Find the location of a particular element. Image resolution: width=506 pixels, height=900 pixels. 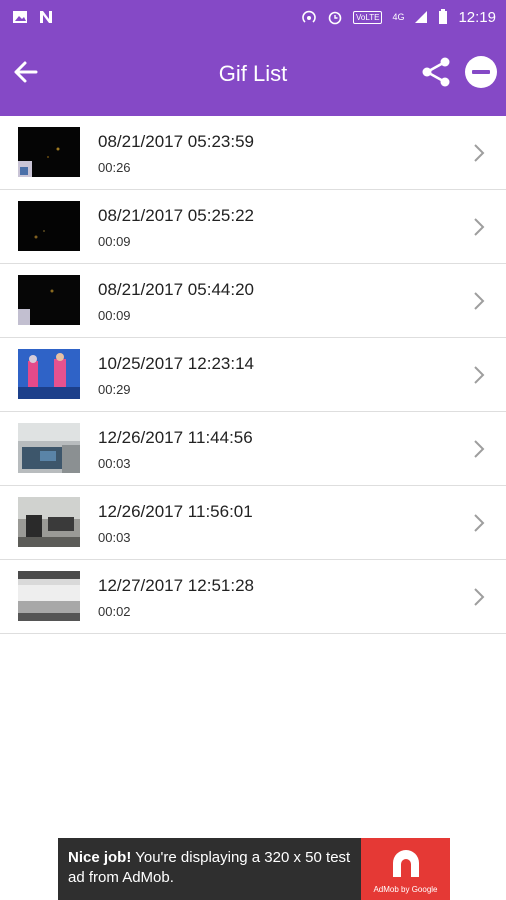

image-notification-icon is located at coordinates (20, 17).